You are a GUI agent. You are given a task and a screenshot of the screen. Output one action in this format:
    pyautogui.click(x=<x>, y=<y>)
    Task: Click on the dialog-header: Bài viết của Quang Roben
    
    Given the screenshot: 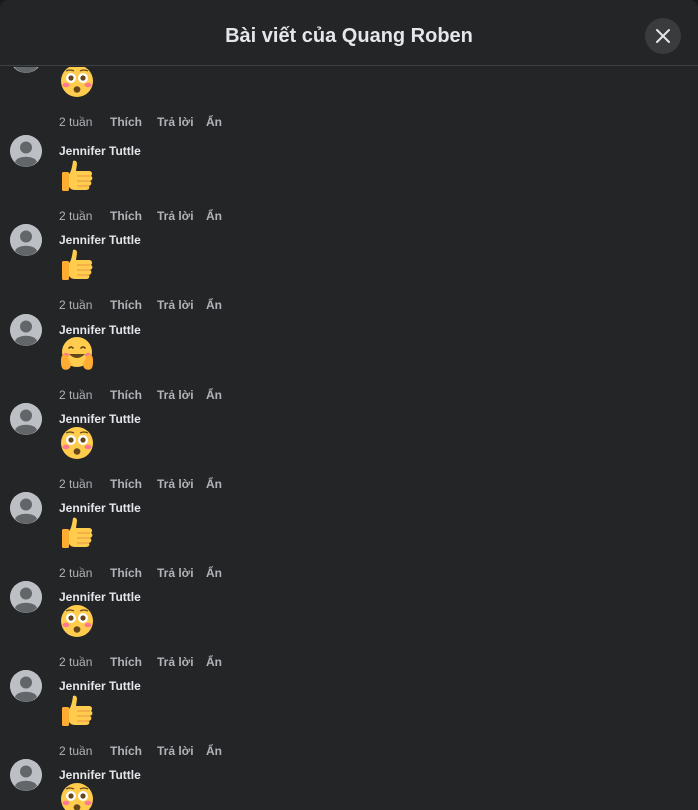 What is the action you would take?
    pyautogui.click(x=349, y=33)
    